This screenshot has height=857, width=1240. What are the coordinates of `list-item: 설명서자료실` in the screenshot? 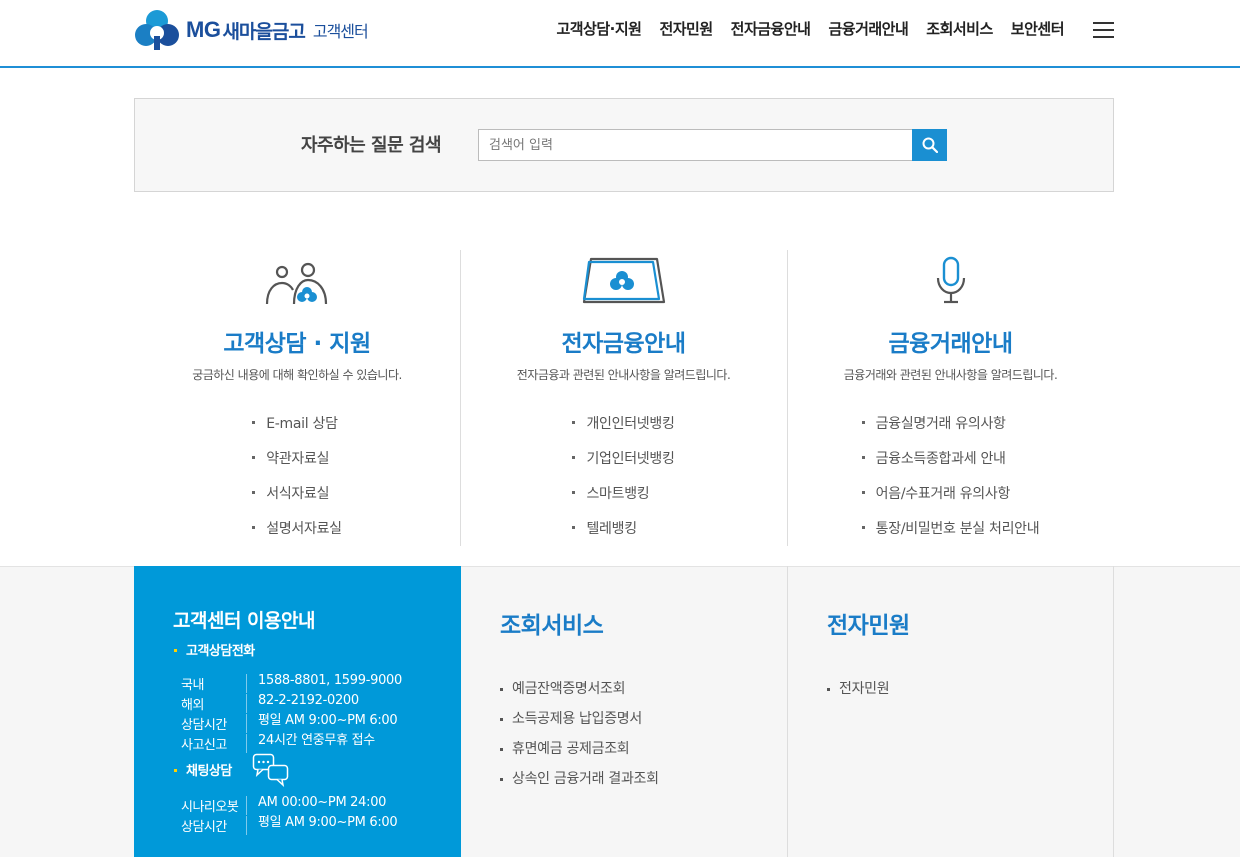 It's located at (297, 535).